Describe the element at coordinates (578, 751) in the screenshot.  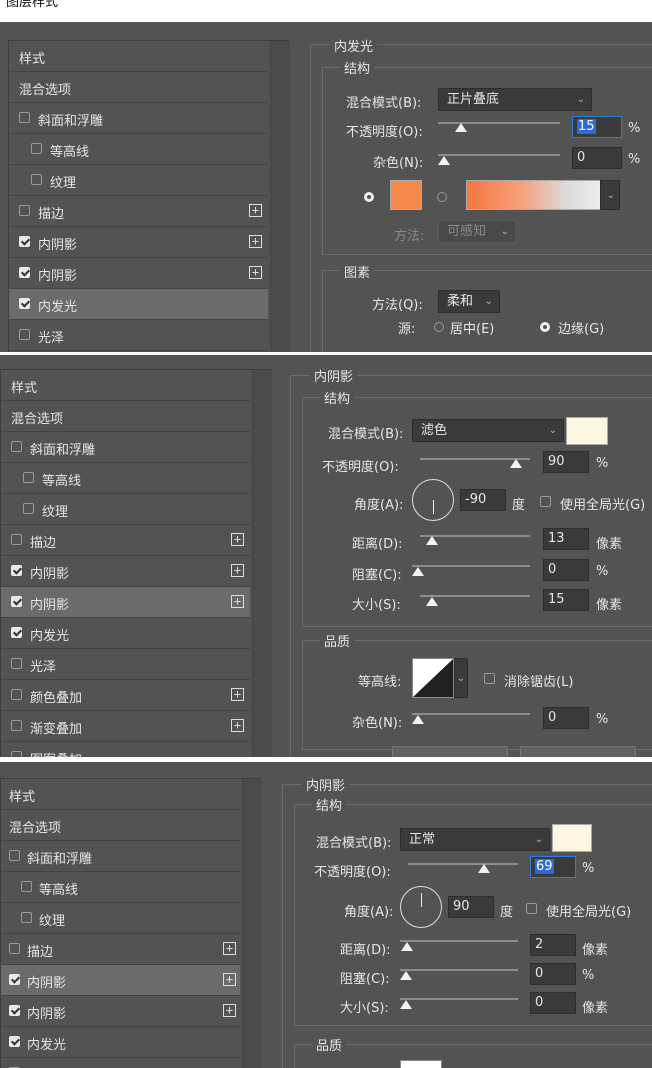
I see `reset-default-button` at that location.